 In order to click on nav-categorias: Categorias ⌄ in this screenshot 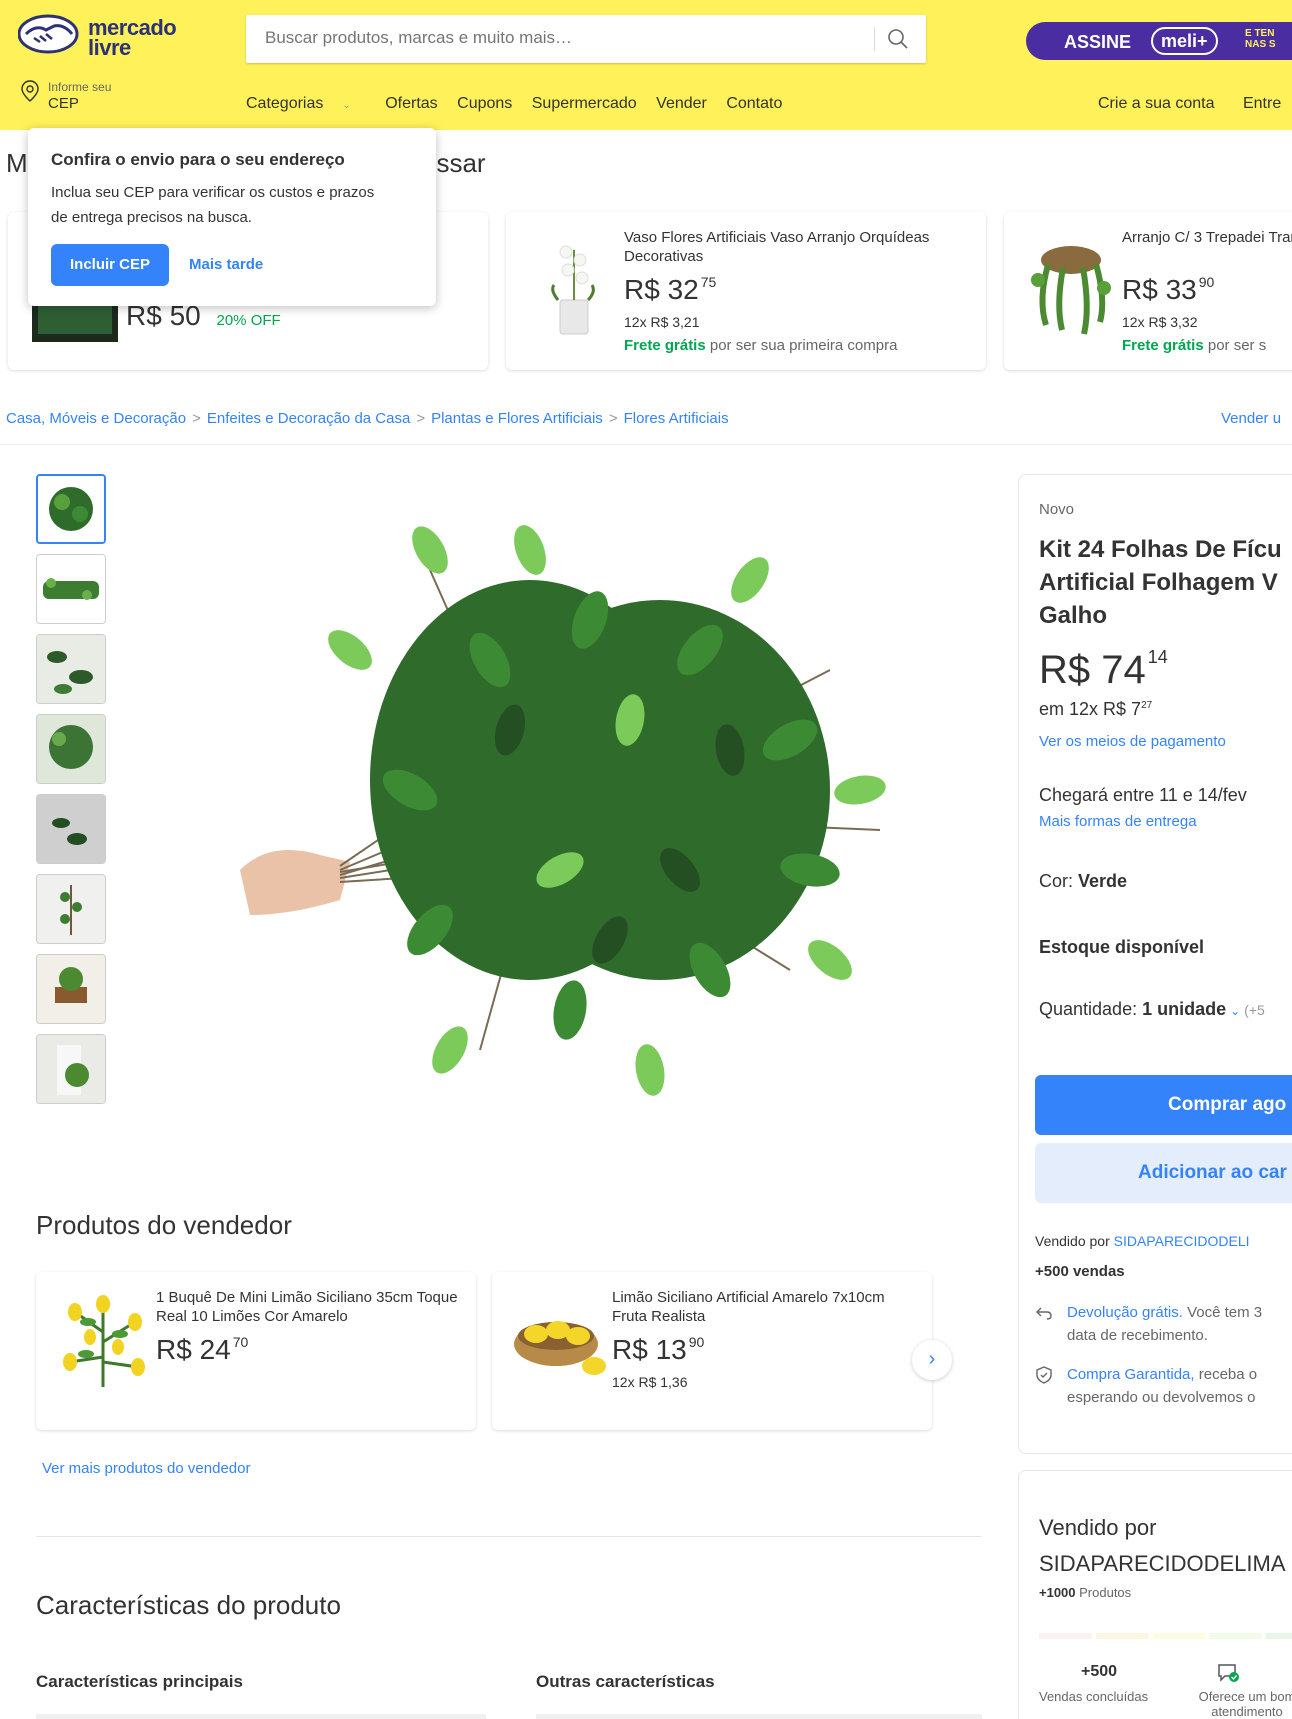, I will do `click(306, 103)`.